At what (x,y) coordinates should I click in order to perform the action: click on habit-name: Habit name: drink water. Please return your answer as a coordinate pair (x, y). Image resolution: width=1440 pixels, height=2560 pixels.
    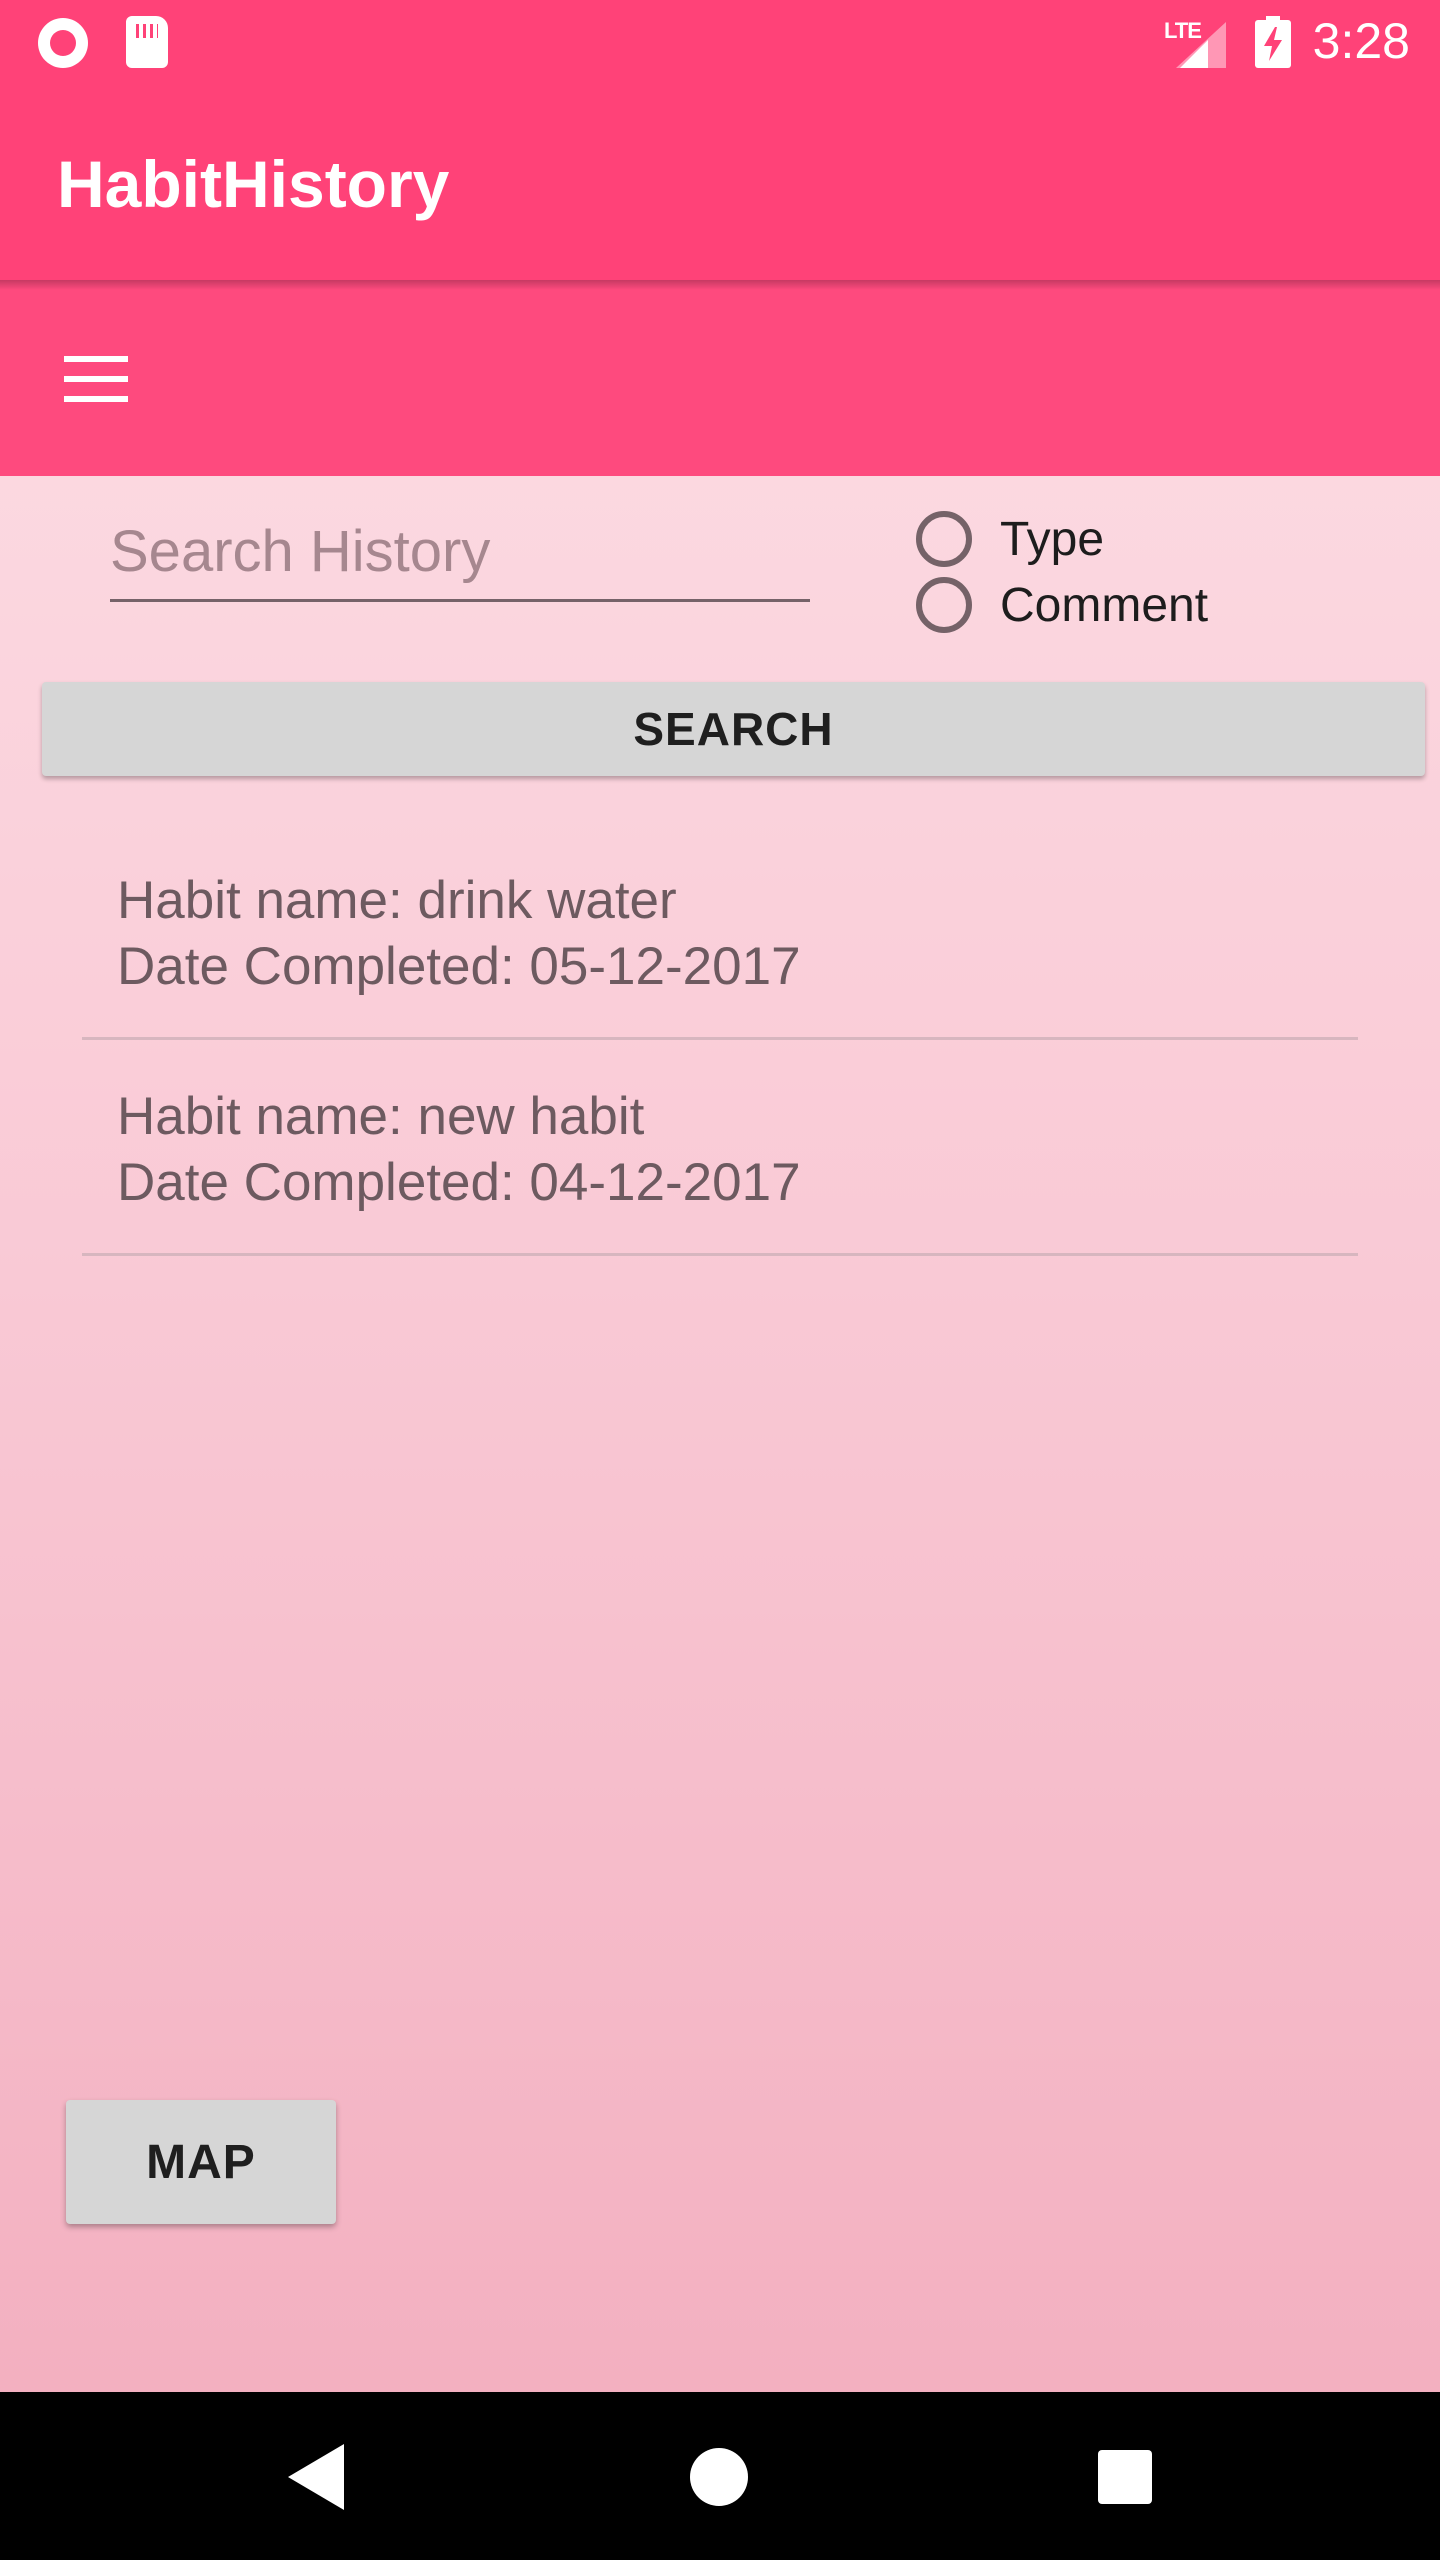
    Looking at the image, I should click on (397, 900).